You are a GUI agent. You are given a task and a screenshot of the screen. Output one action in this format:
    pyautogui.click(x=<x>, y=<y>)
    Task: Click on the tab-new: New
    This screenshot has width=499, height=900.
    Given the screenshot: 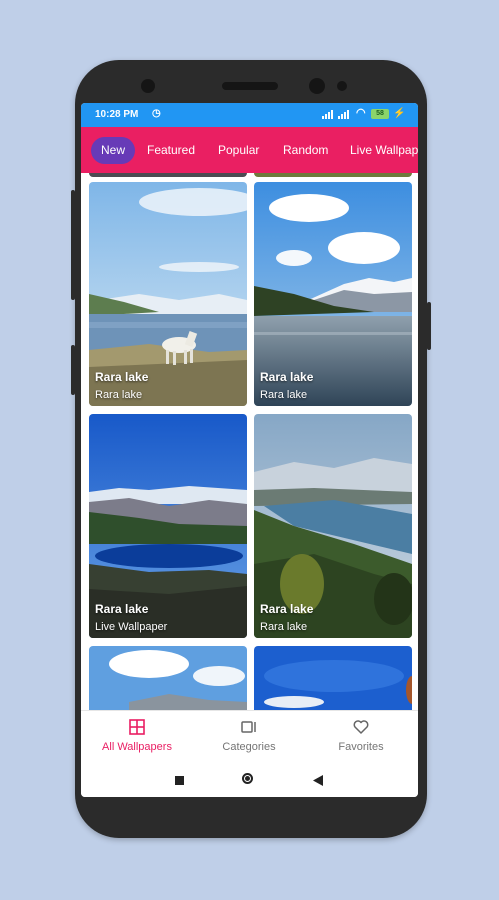 What is the action you would take?
    pyautogui.click(x=113, y=150)
    